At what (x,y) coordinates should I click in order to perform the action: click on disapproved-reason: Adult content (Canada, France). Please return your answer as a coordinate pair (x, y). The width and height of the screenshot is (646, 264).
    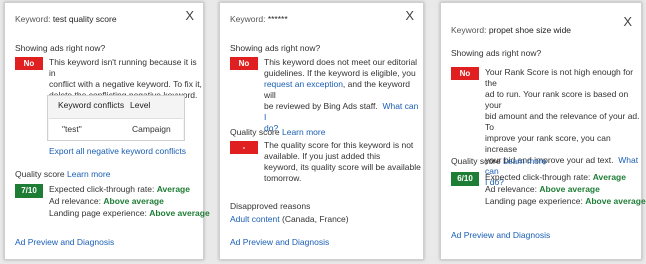
    Looking at the image, I should click on (289, 219).